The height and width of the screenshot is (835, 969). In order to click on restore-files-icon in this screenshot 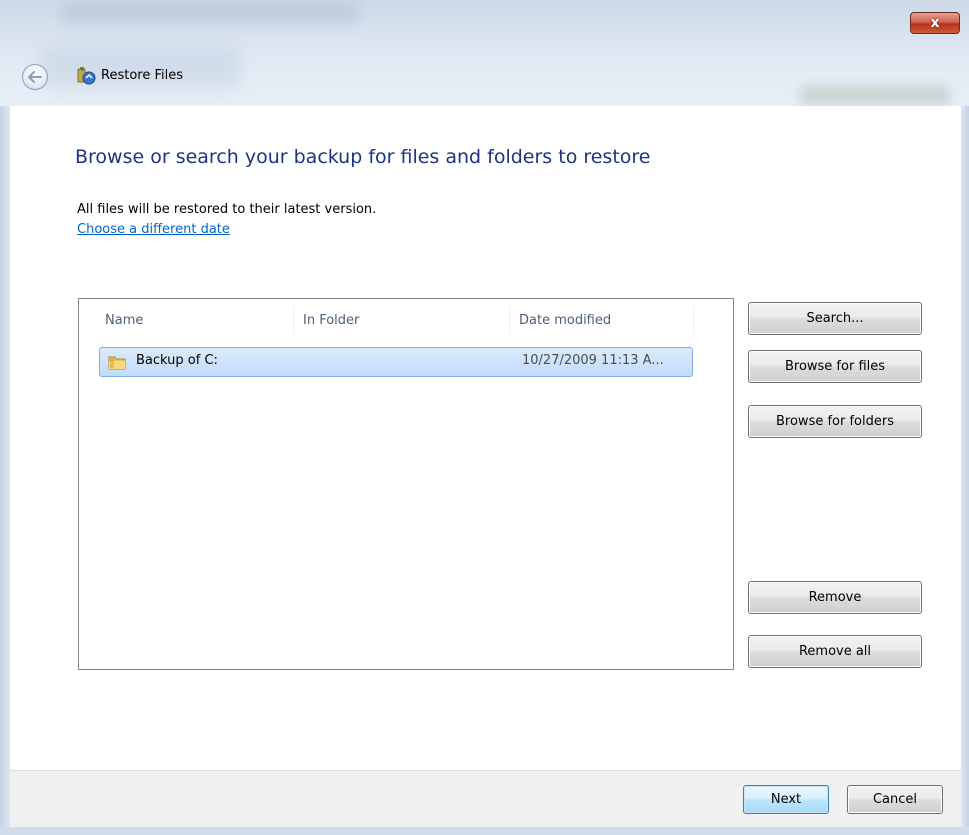, I will do `click(86, 76)`.